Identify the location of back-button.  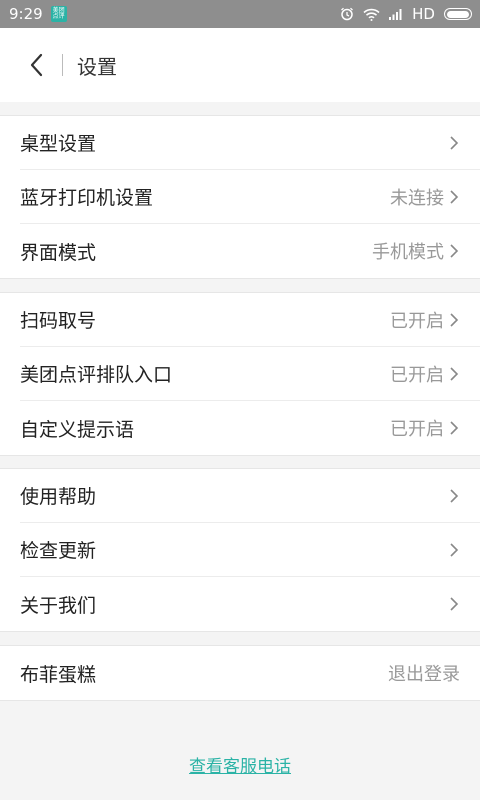
(36, 65).